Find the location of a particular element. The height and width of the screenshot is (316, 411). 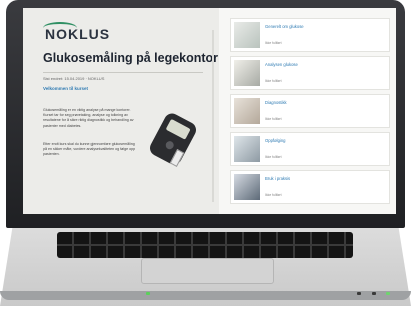

welcome-heading: Velkommen til kurset is located at coordinates (66, 88).